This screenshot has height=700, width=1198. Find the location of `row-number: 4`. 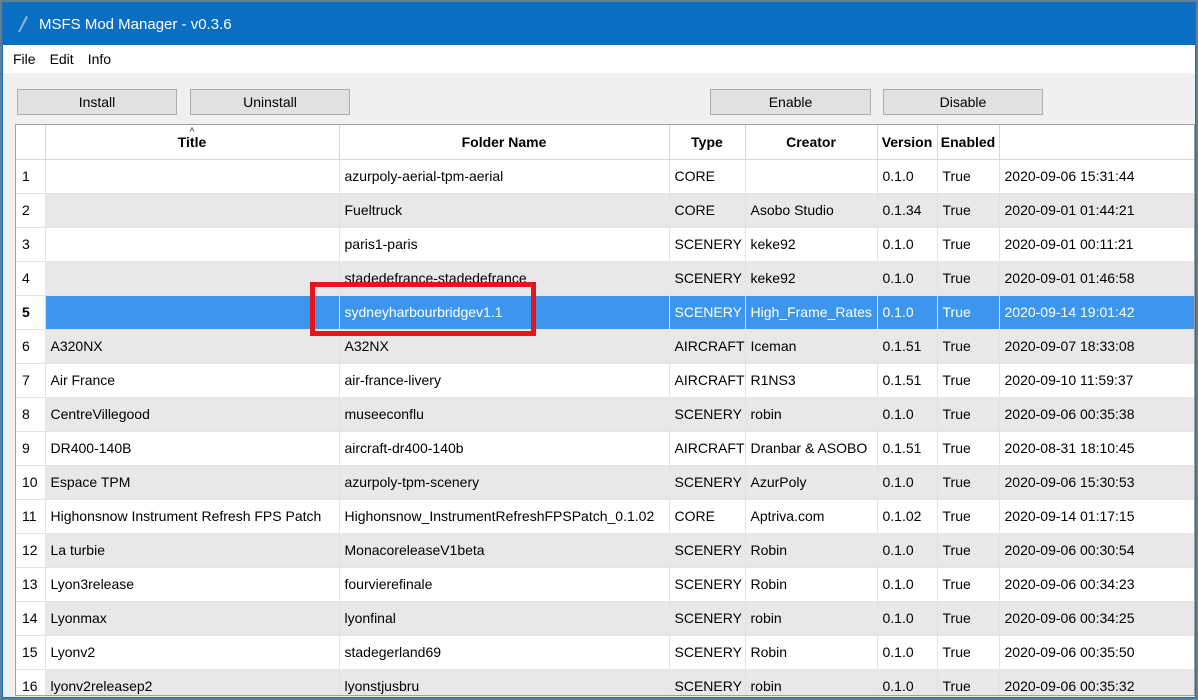

row-number: 4 is located at coordinates (31, 278).